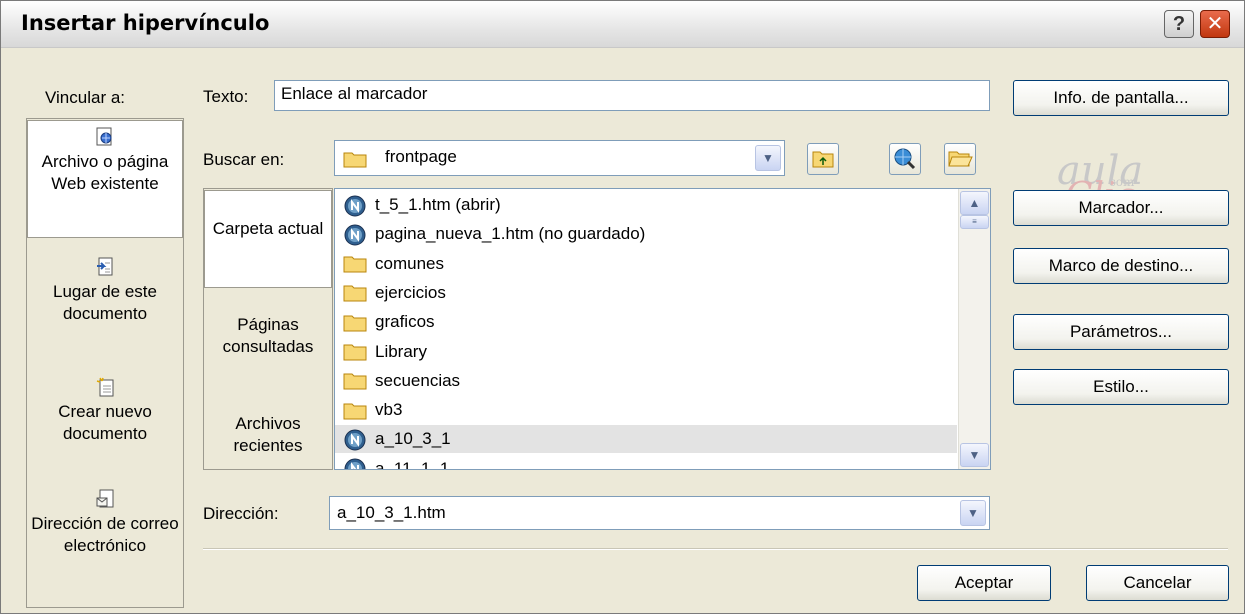 The image size is (1245, 614). I want to click on watermark-com: com, so click(1122, 182).